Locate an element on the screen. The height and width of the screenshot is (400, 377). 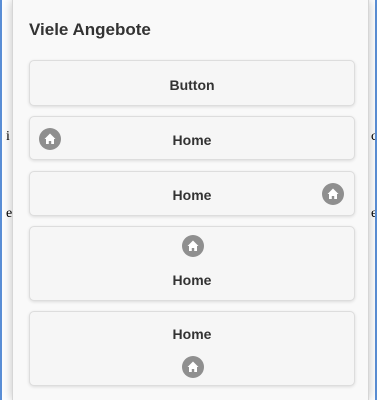
home-button-icon-left: Home is located at coordinates (192, 138).